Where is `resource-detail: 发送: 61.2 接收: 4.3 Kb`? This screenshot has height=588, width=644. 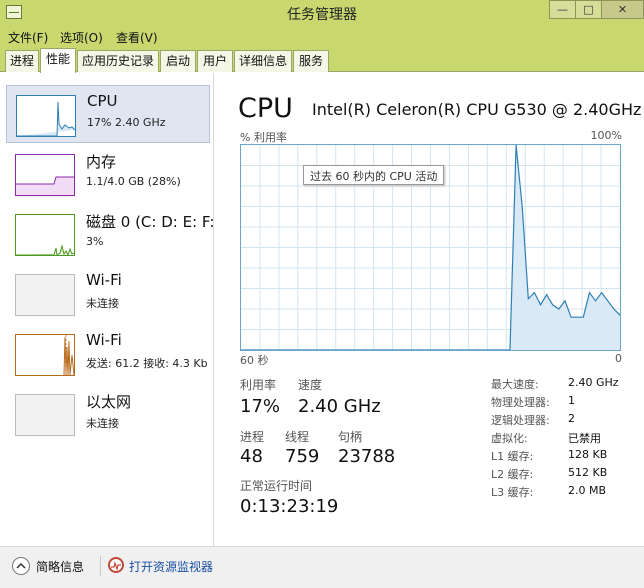
resource-detail: 发送: 61.2 接收: 4.3 Kb is located at coordinates (147, 363).